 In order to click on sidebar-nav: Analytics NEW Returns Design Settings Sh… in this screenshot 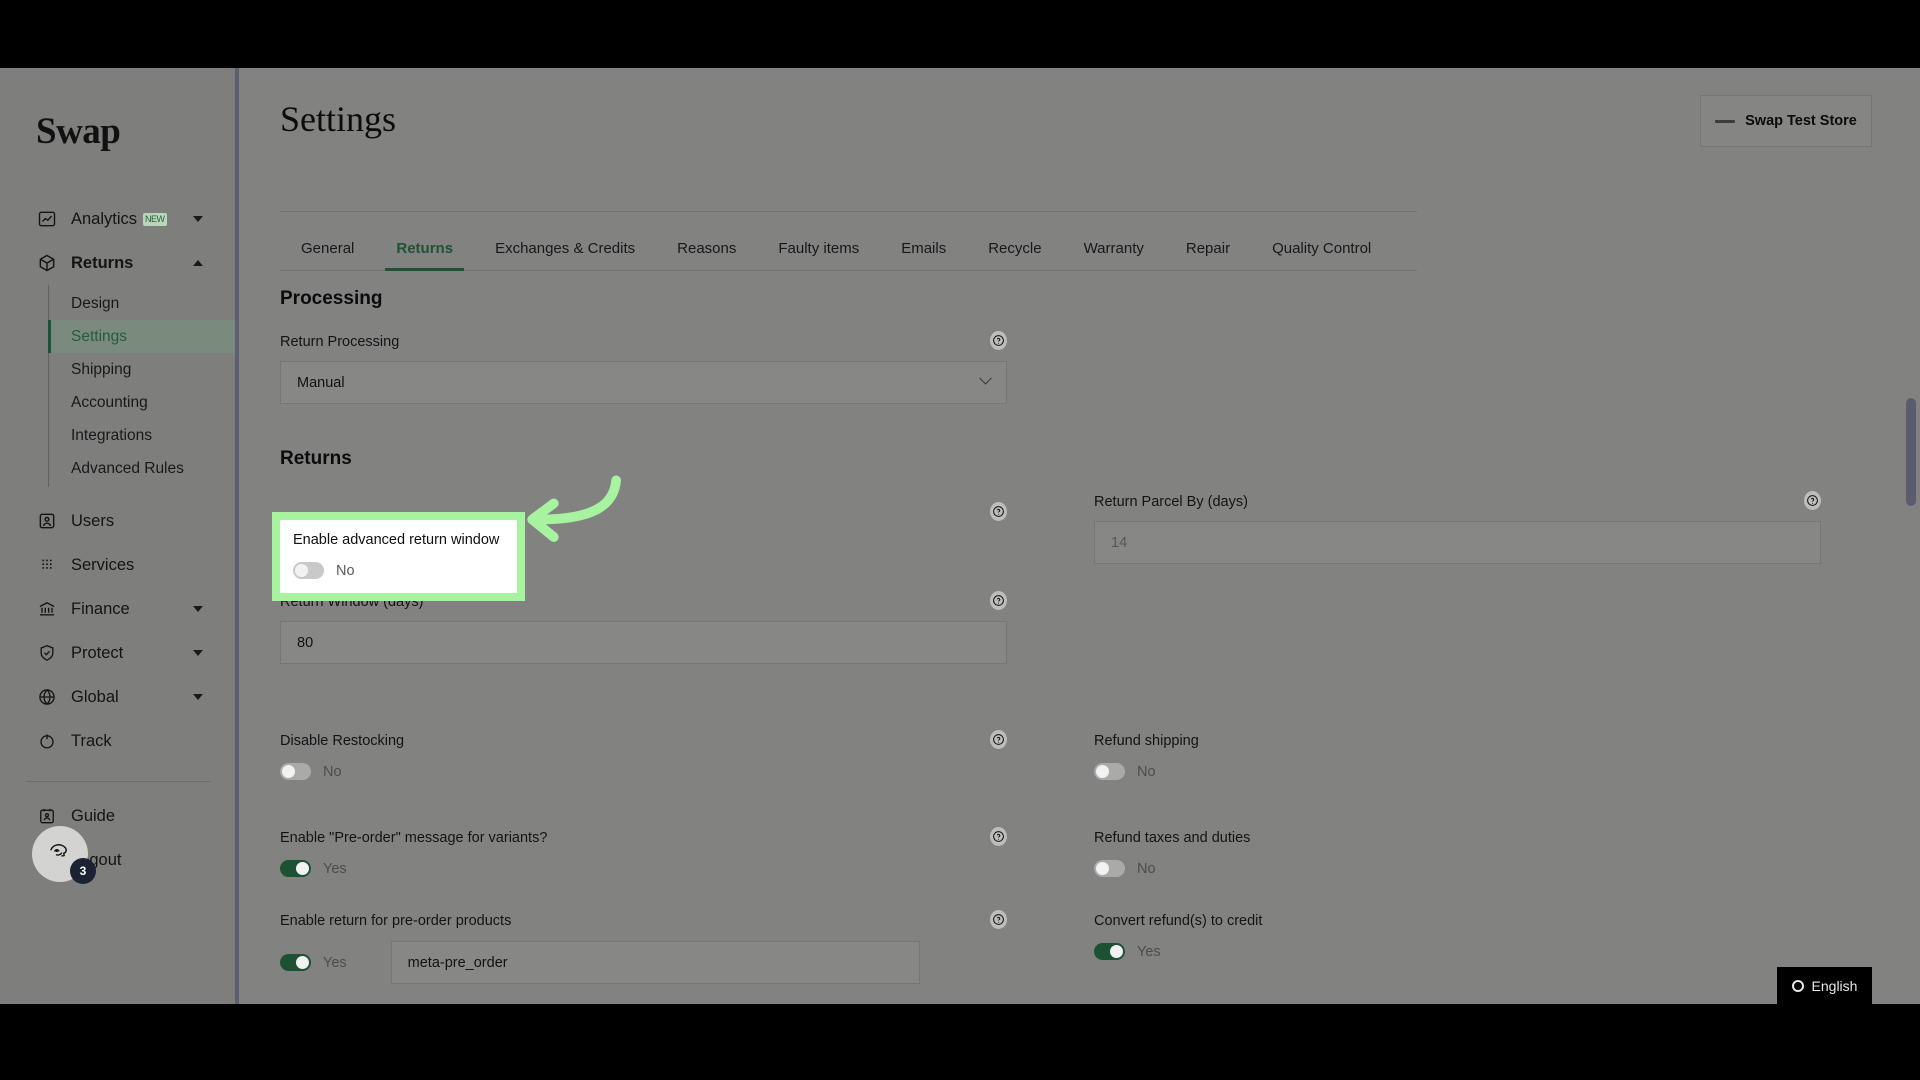, I will do `click(118, 480)`.